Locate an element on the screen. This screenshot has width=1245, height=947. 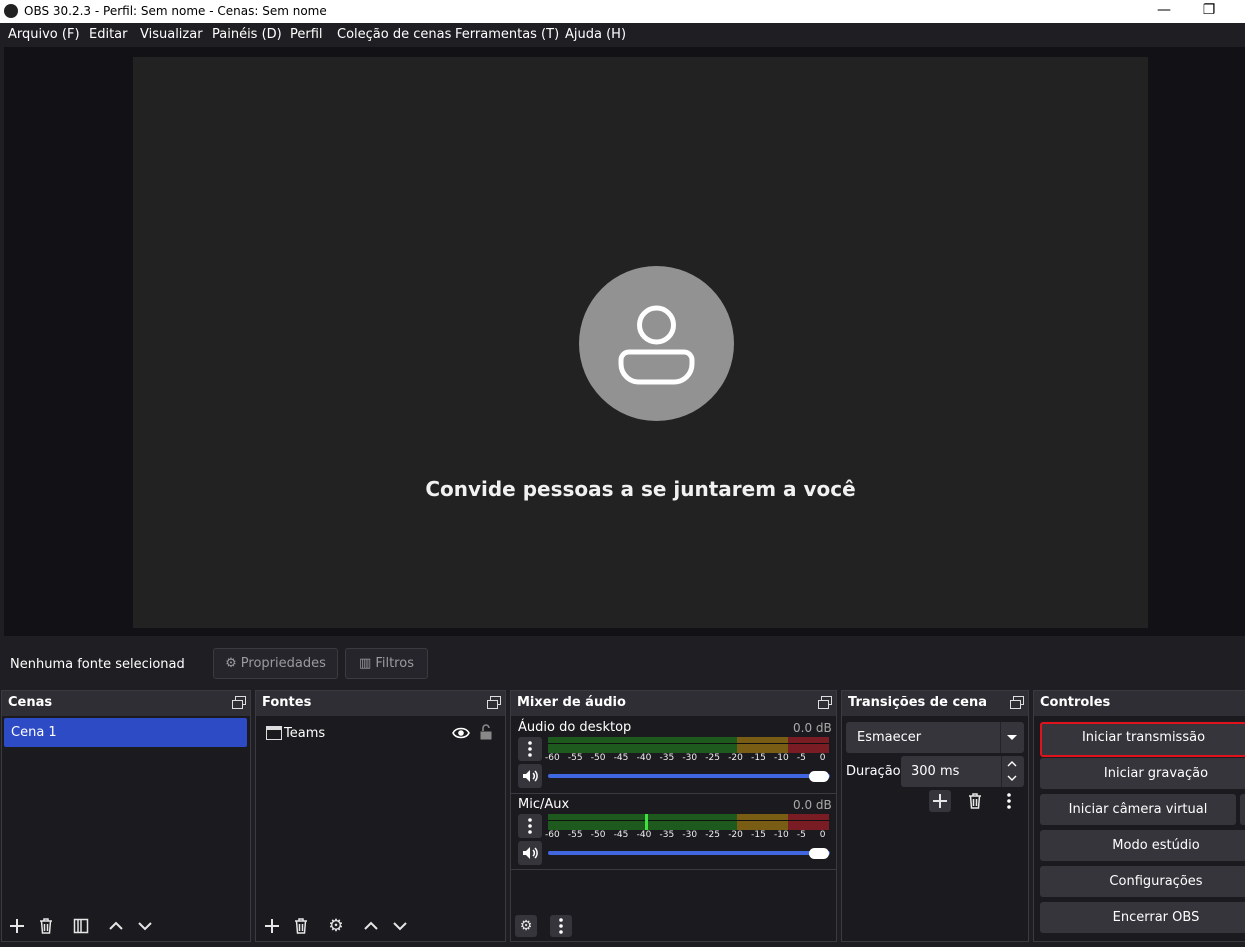
transition-select-value: Esmaecer is located at coordinates (889, 737).